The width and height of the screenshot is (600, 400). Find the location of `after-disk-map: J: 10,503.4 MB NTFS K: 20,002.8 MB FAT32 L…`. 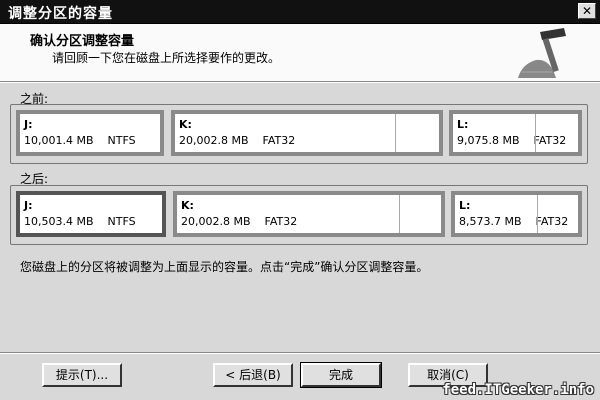

after-disk-map: J: 10,503.4 MB NTFS K: 20,002.8 MB FAT32 L… is located at coordinates (299, 215).